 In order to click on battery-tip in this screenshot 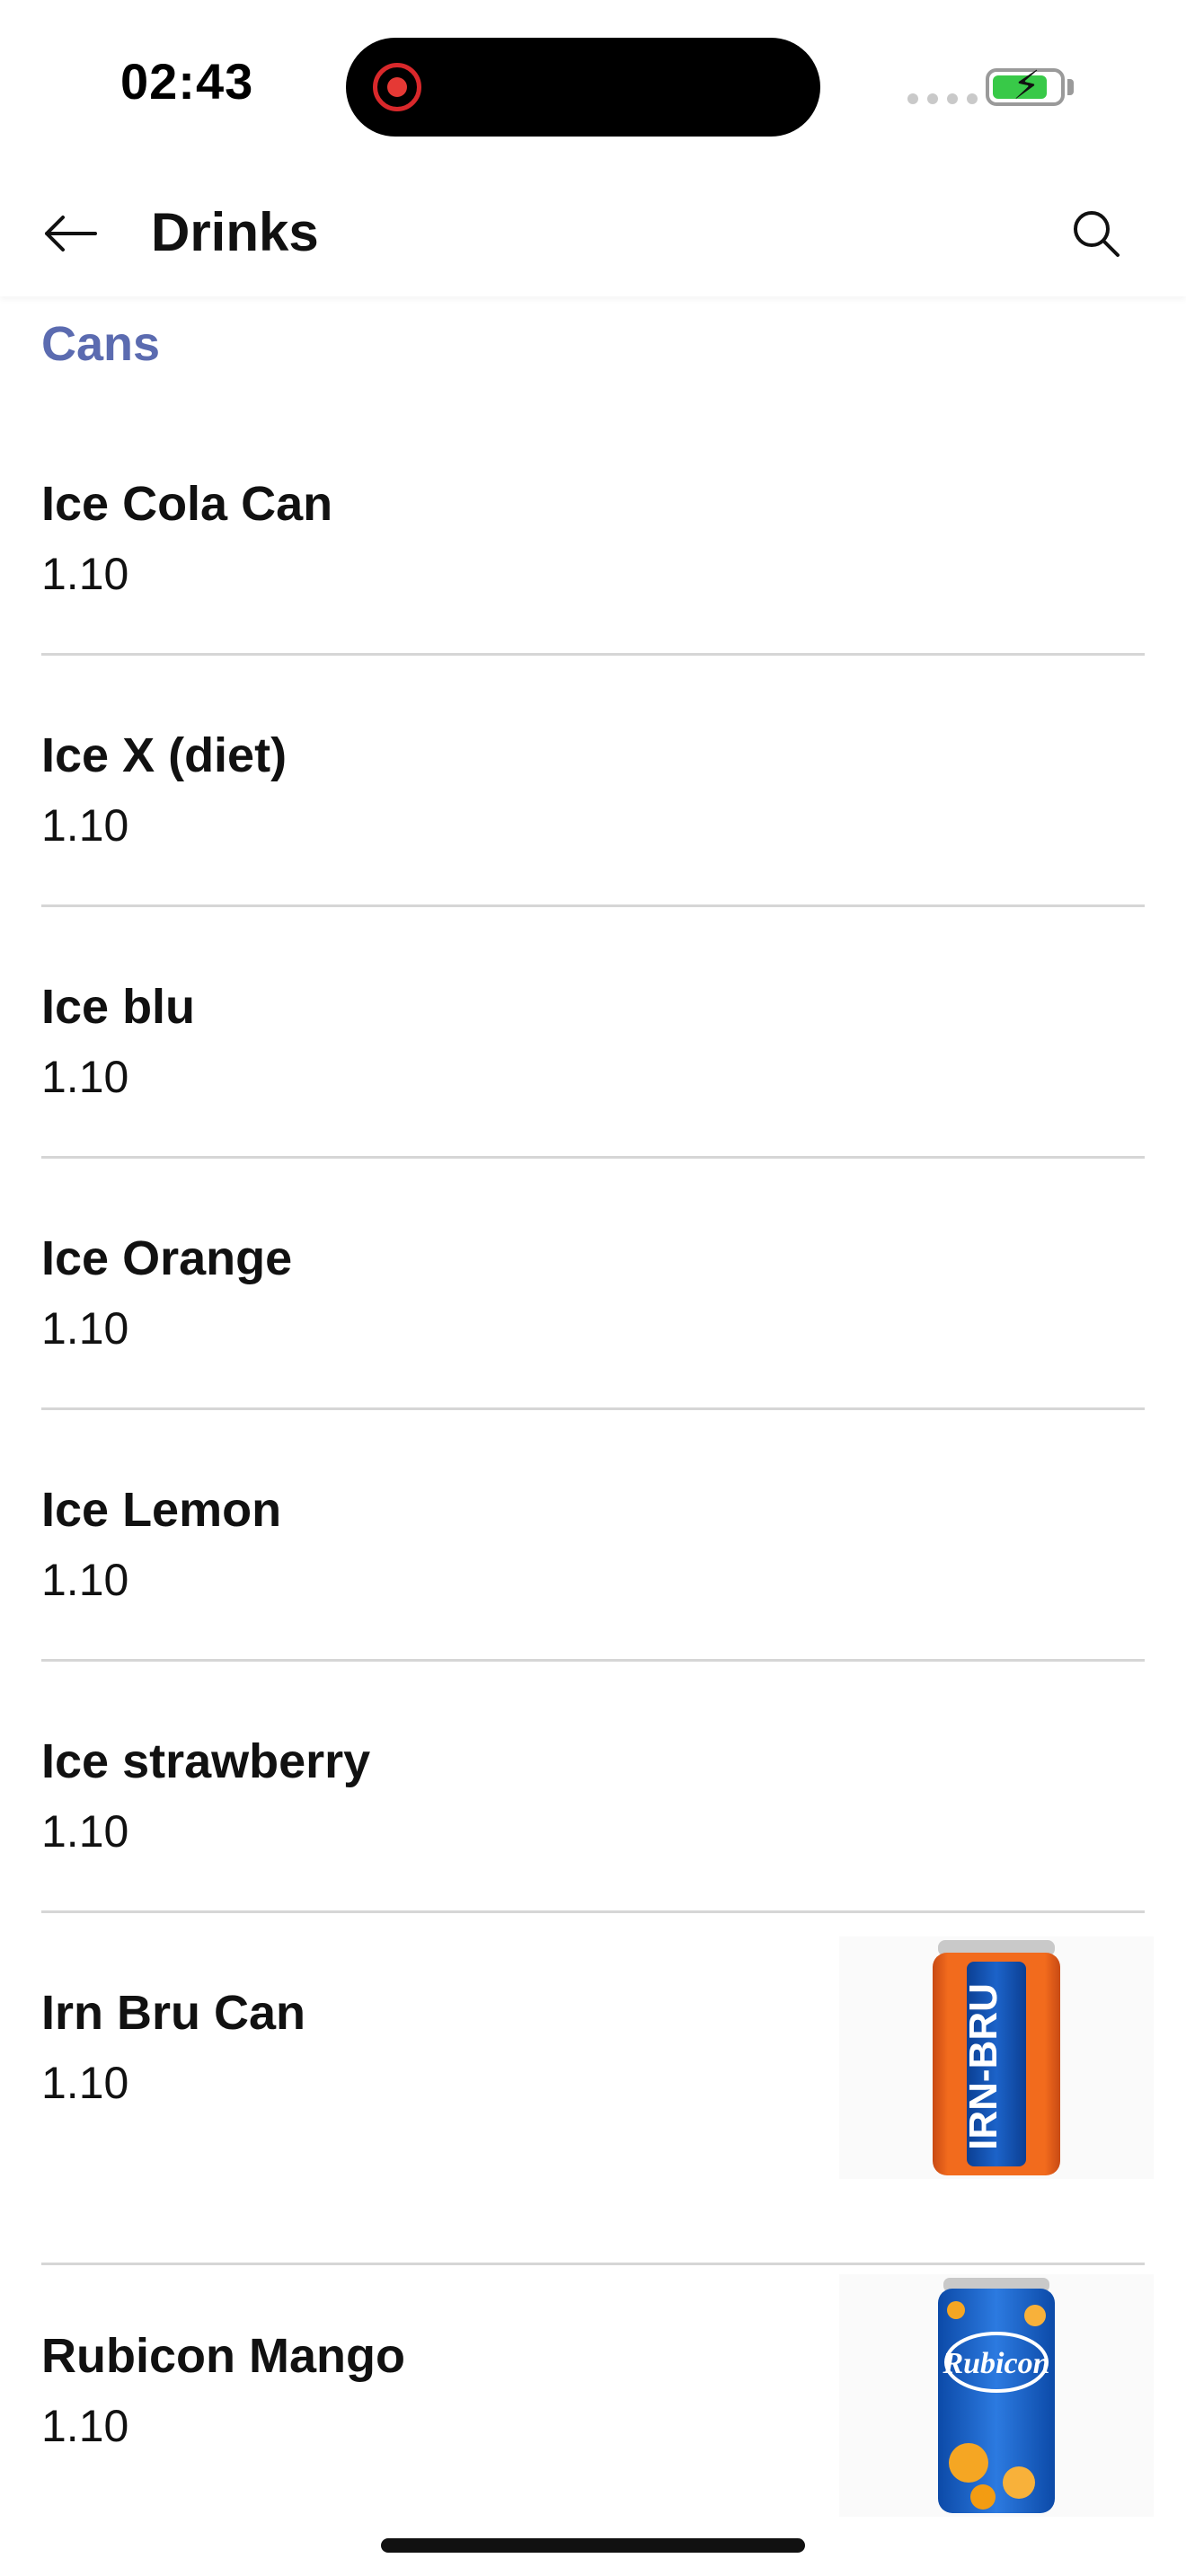, I will do `click(1070, 87)`.